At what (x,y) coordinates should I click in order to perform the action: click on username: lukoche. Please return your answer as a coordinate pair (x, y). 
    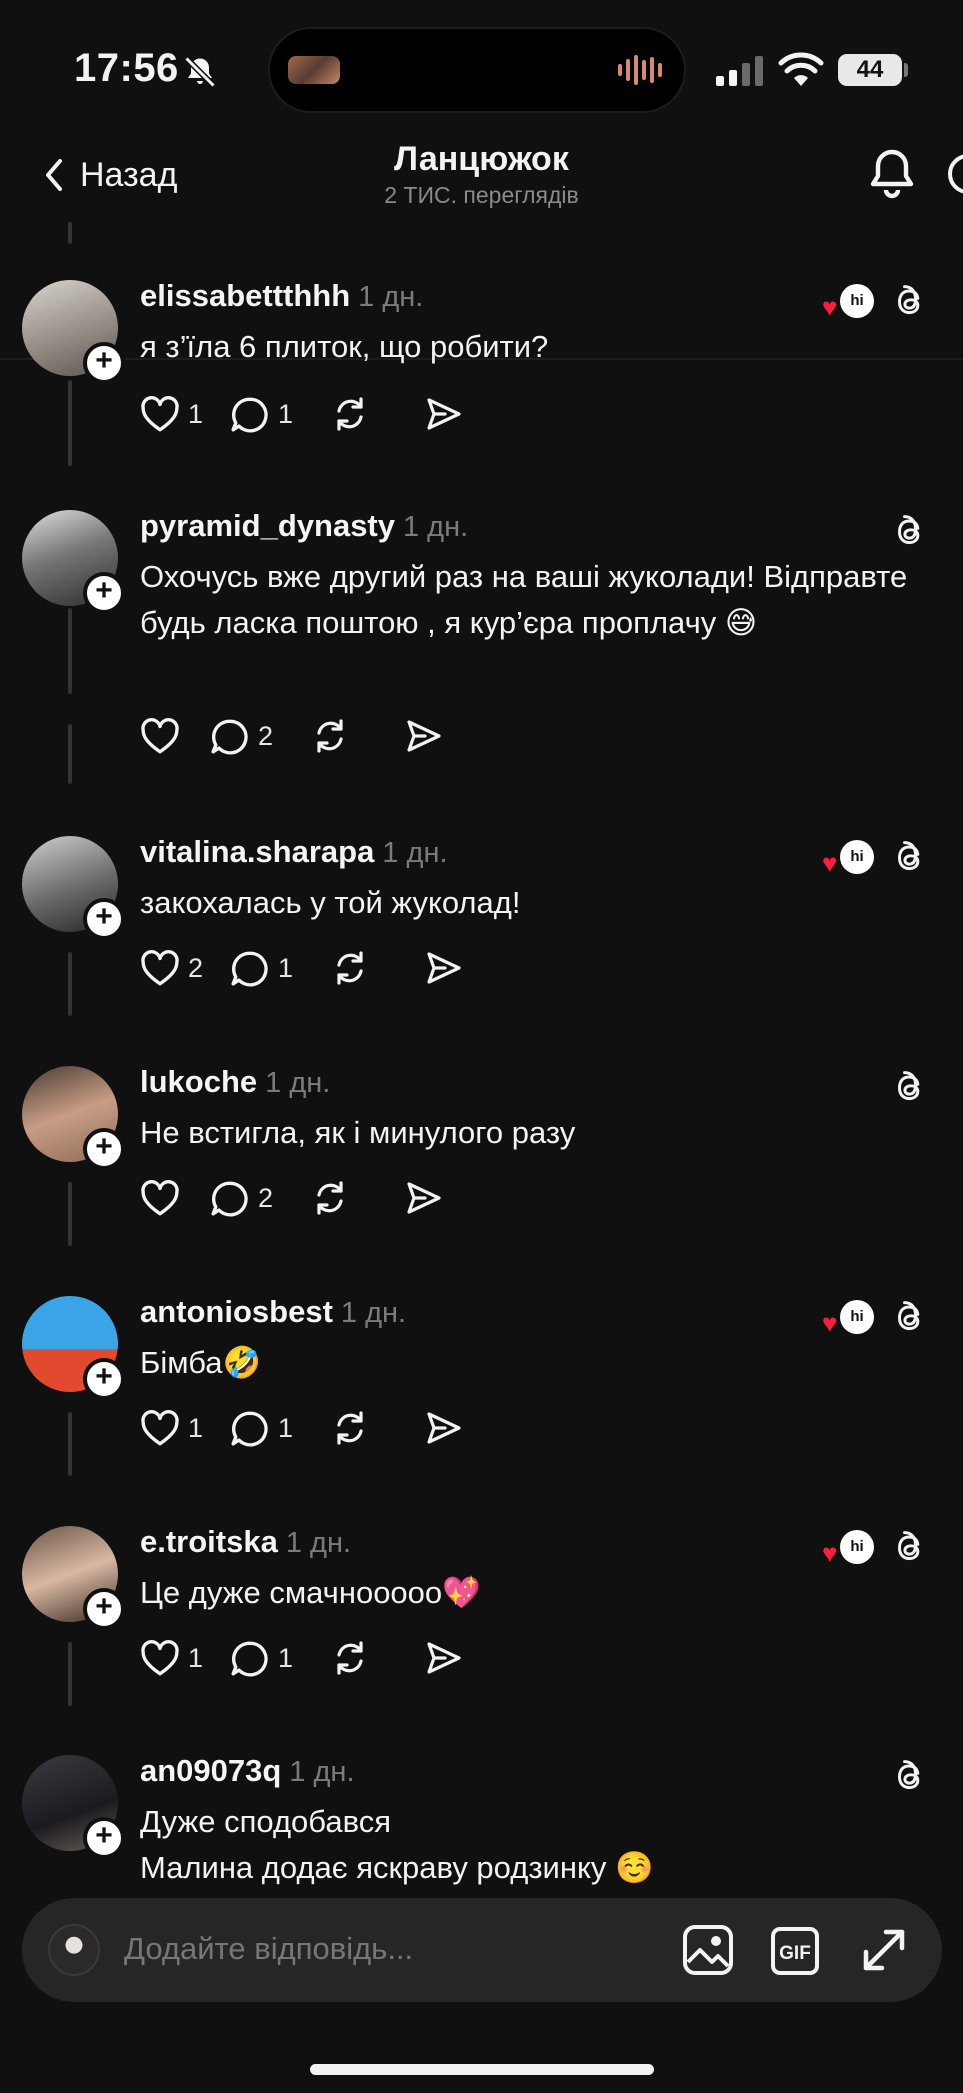
    Looking at the image, I should click on (198, 1081).